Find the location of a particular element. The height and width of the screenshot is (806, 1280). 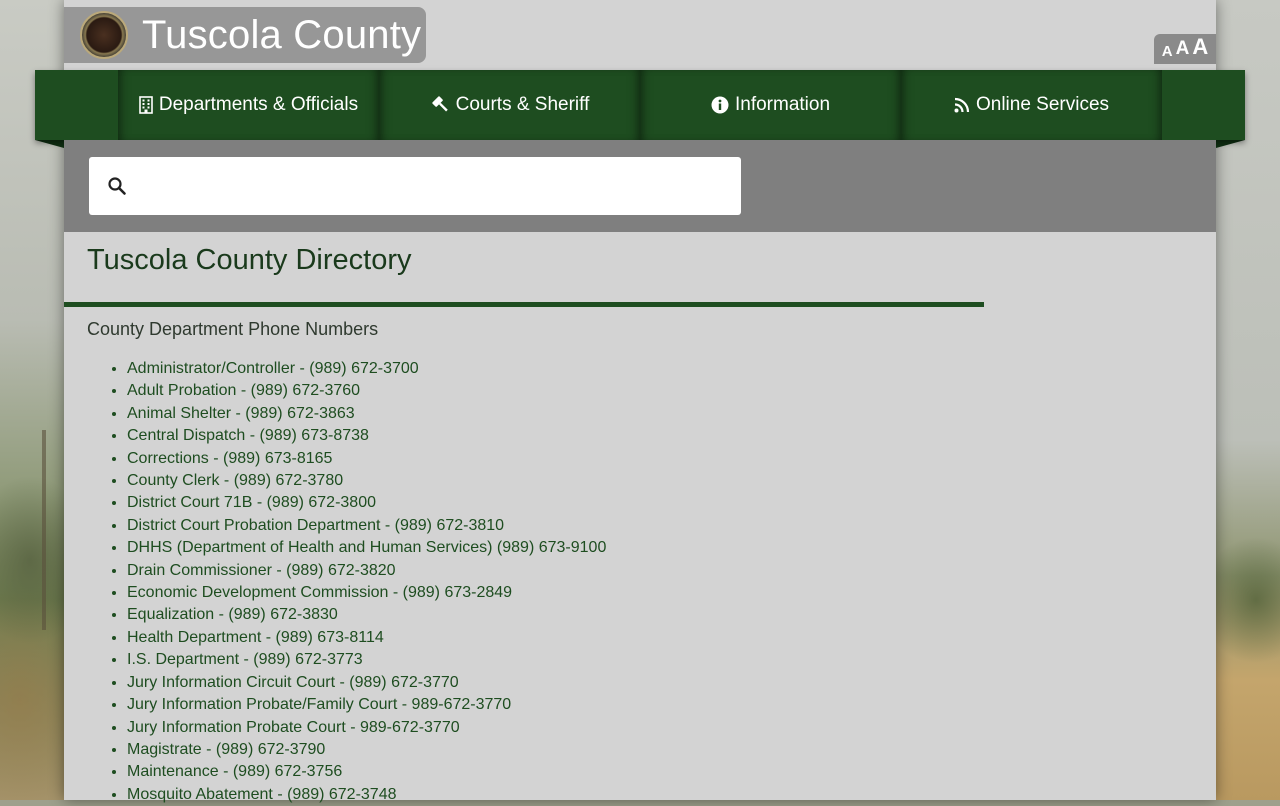

main-nav: Departments & Officials Courts & Sheriff is located at coordinates (640, 105).